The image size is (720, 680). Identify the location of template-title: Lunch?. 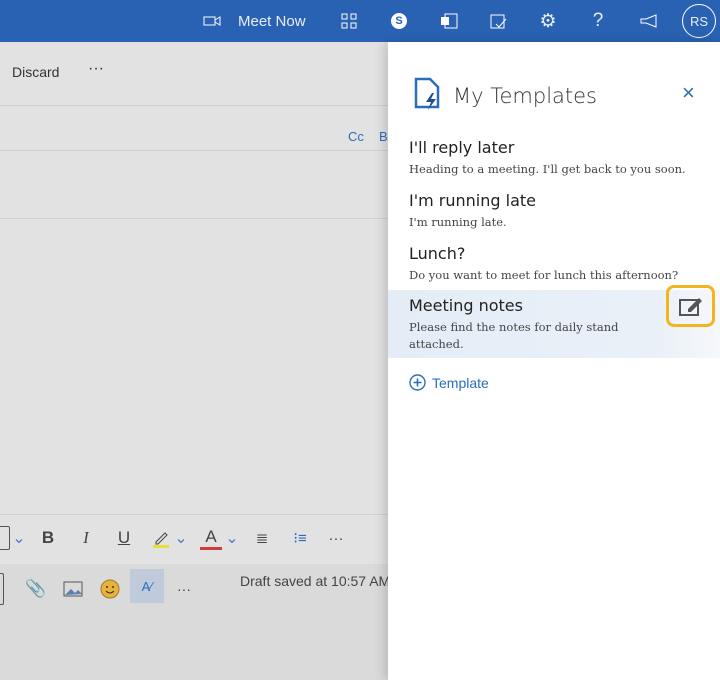
(437, 253).